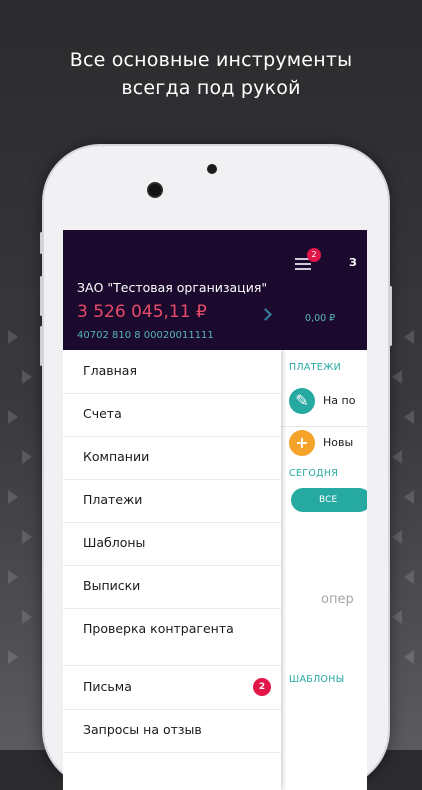 Image resolution: width=422 pixels, height=790 pixels. Describe the element at coordinates (155, 190) in the screenshot. I see `phone-camera` at that location.